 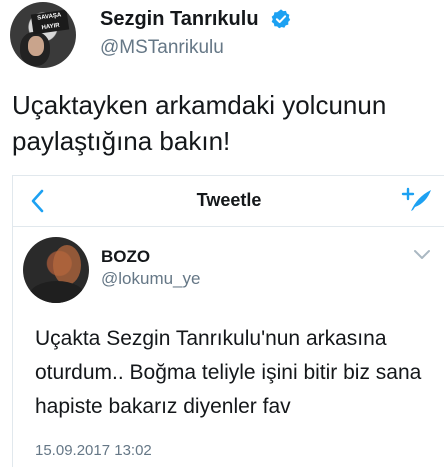 I want to click on author-handle: @lokumu_ye, so click(x=150, y=279).